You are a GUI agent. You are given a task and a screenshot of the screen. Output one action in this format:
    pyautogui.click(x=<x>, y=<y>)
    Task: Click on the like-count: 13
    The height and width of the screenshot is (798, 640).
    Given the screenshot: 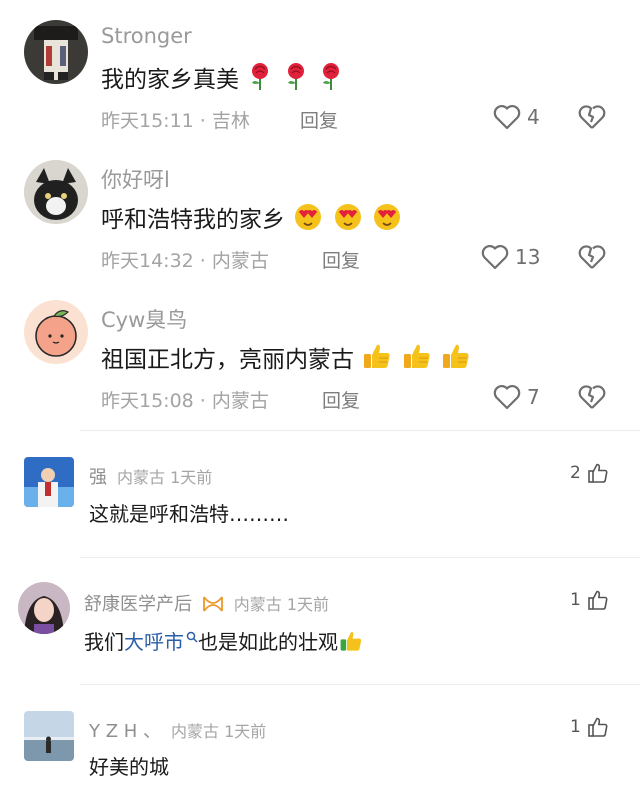 What is the action you would take?
    pyautogui.click(x=528, y=257)
    